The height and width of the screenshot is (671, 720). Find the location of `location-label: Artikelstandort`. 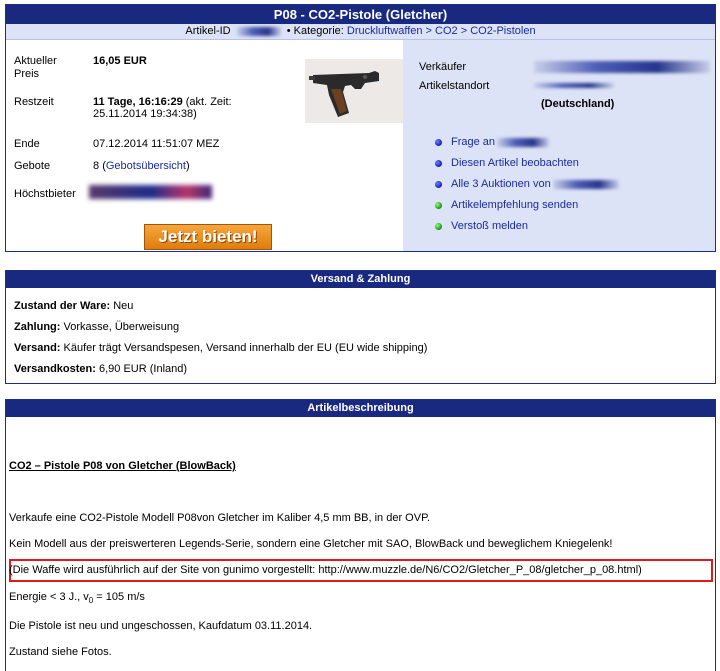

location-label: Artikelstandort is located at coordinates (454, 86).